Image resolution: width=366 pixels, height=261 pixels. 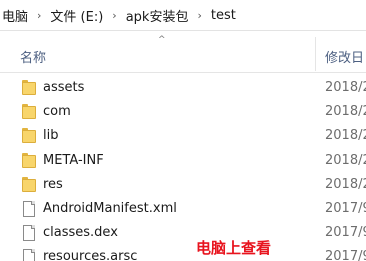 I want to click on breadcrumb-item-drive-e: 文件 (E:), so click(x=76, y=15).